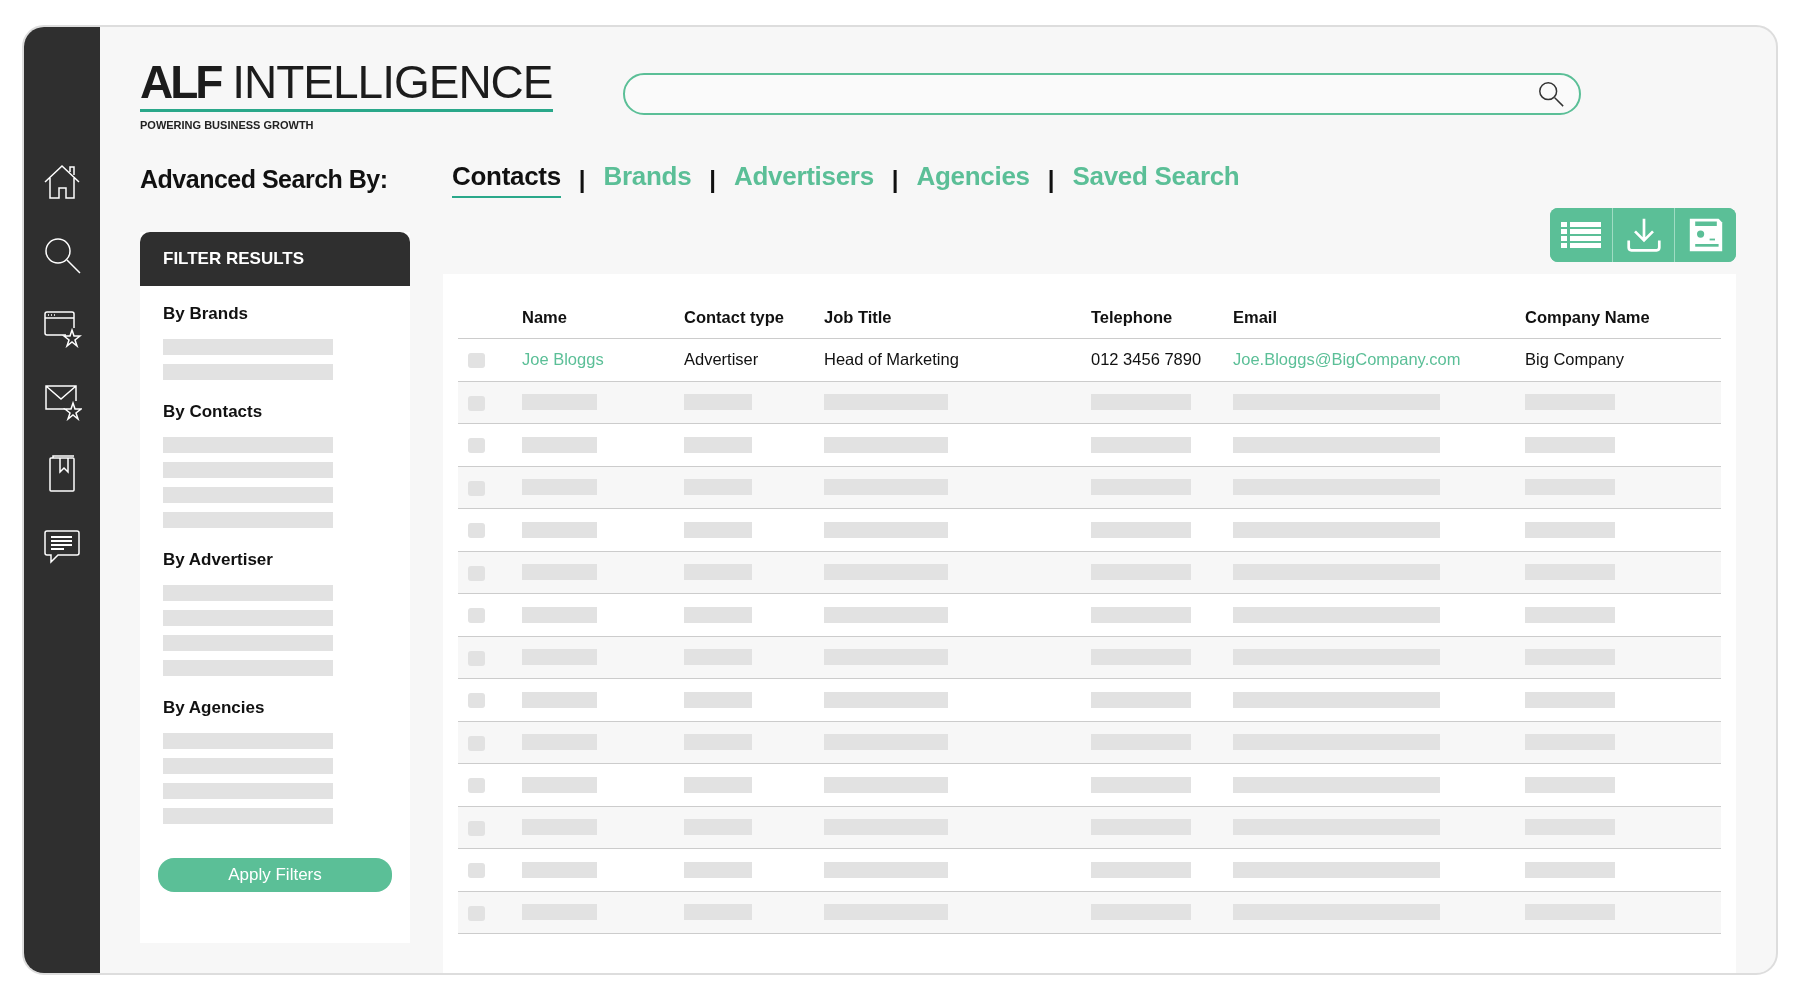  Describe the element at coordinates (804, 179) in the screenshot. I see `search-tab: Advertisers` at that location.